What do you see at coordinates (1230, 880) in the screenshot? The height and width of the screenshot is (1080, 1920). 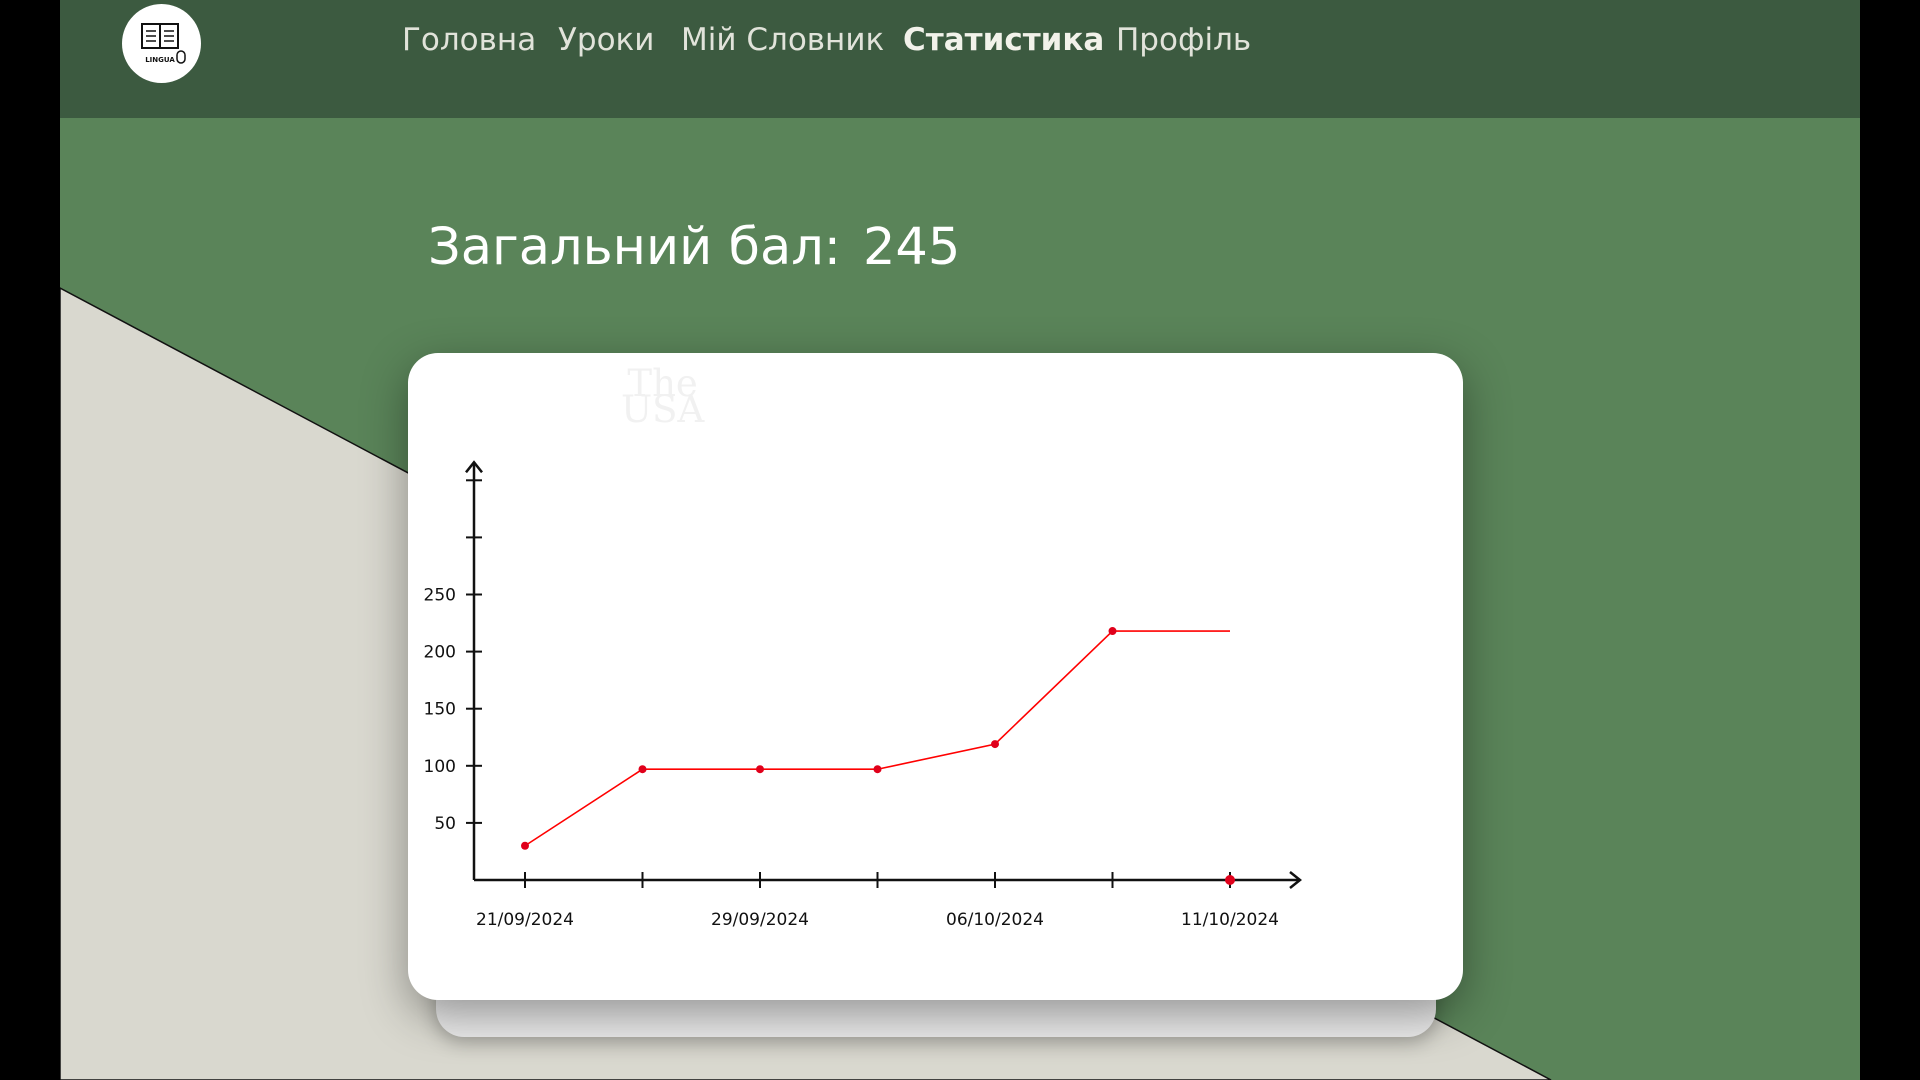 I see `data-point-marker` at bounding box center [1230, 880].